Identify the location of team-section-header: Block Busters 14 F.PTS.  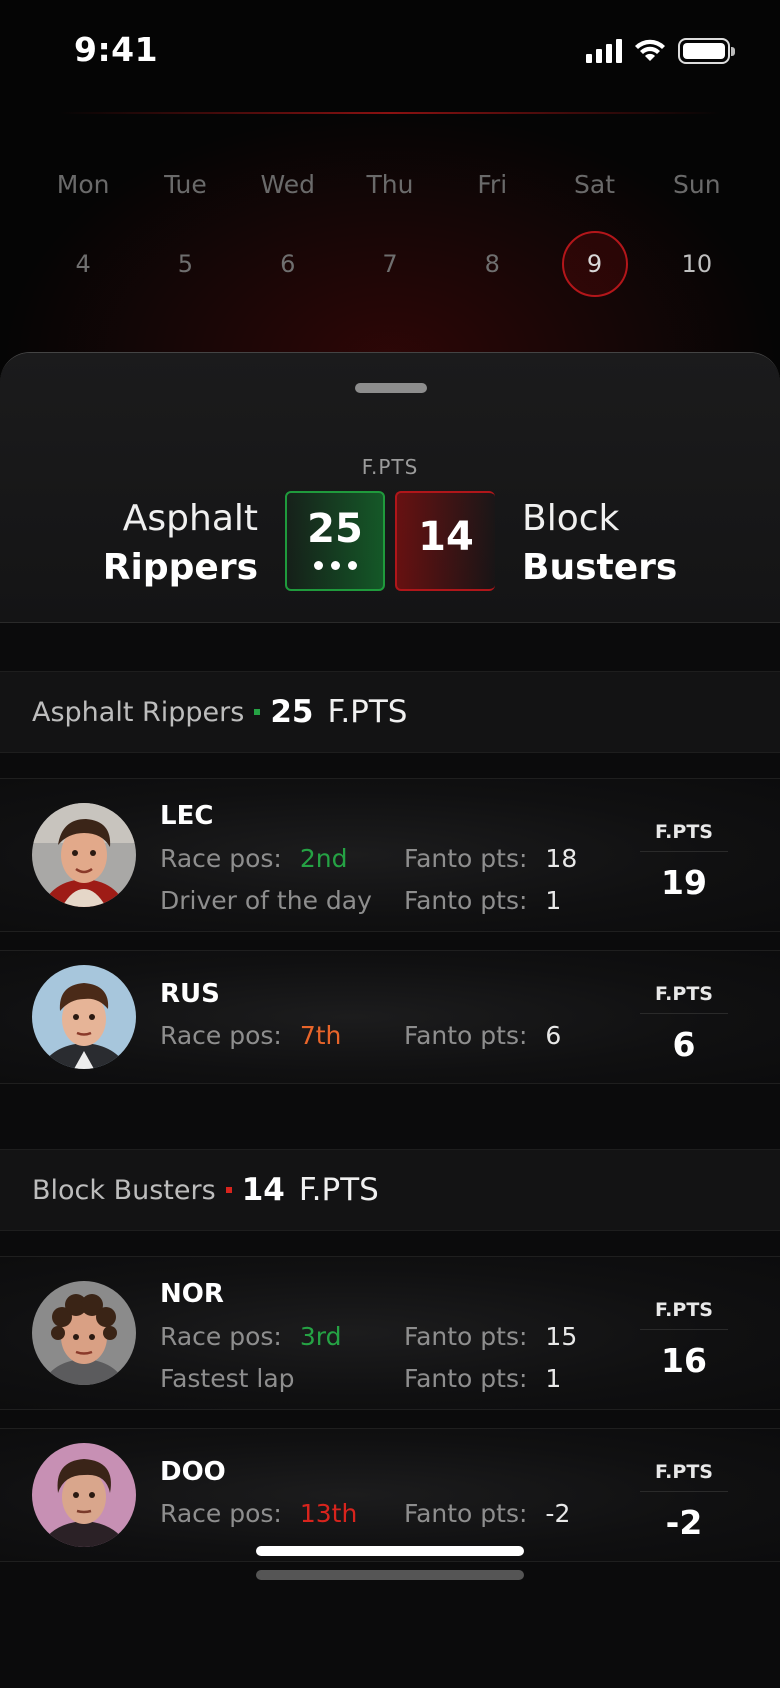
(390, 1190).